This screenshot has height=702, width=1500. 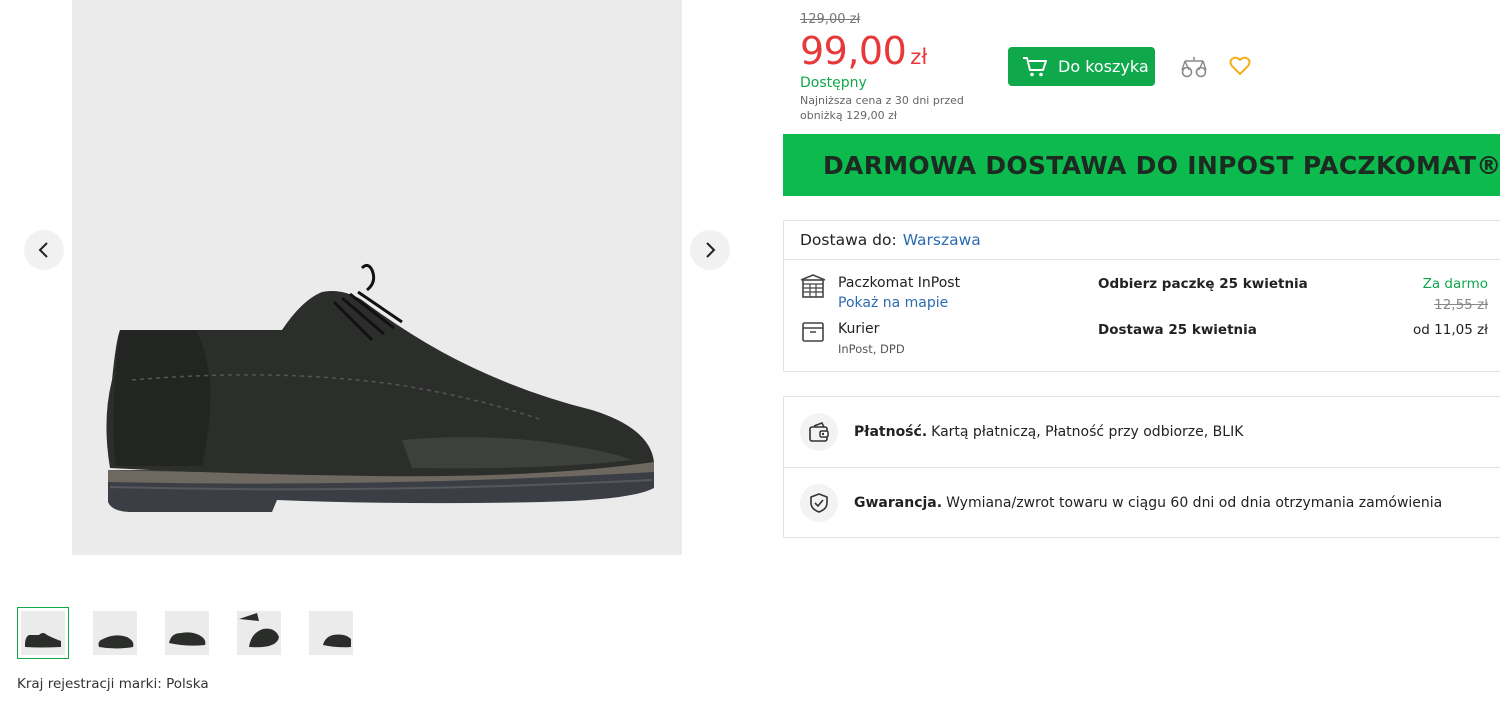 What do you see at coordinates (1455, 284) in the screenshot?
I see `delivery-option-price: Za darmo` at bounding box center [1455, 284].